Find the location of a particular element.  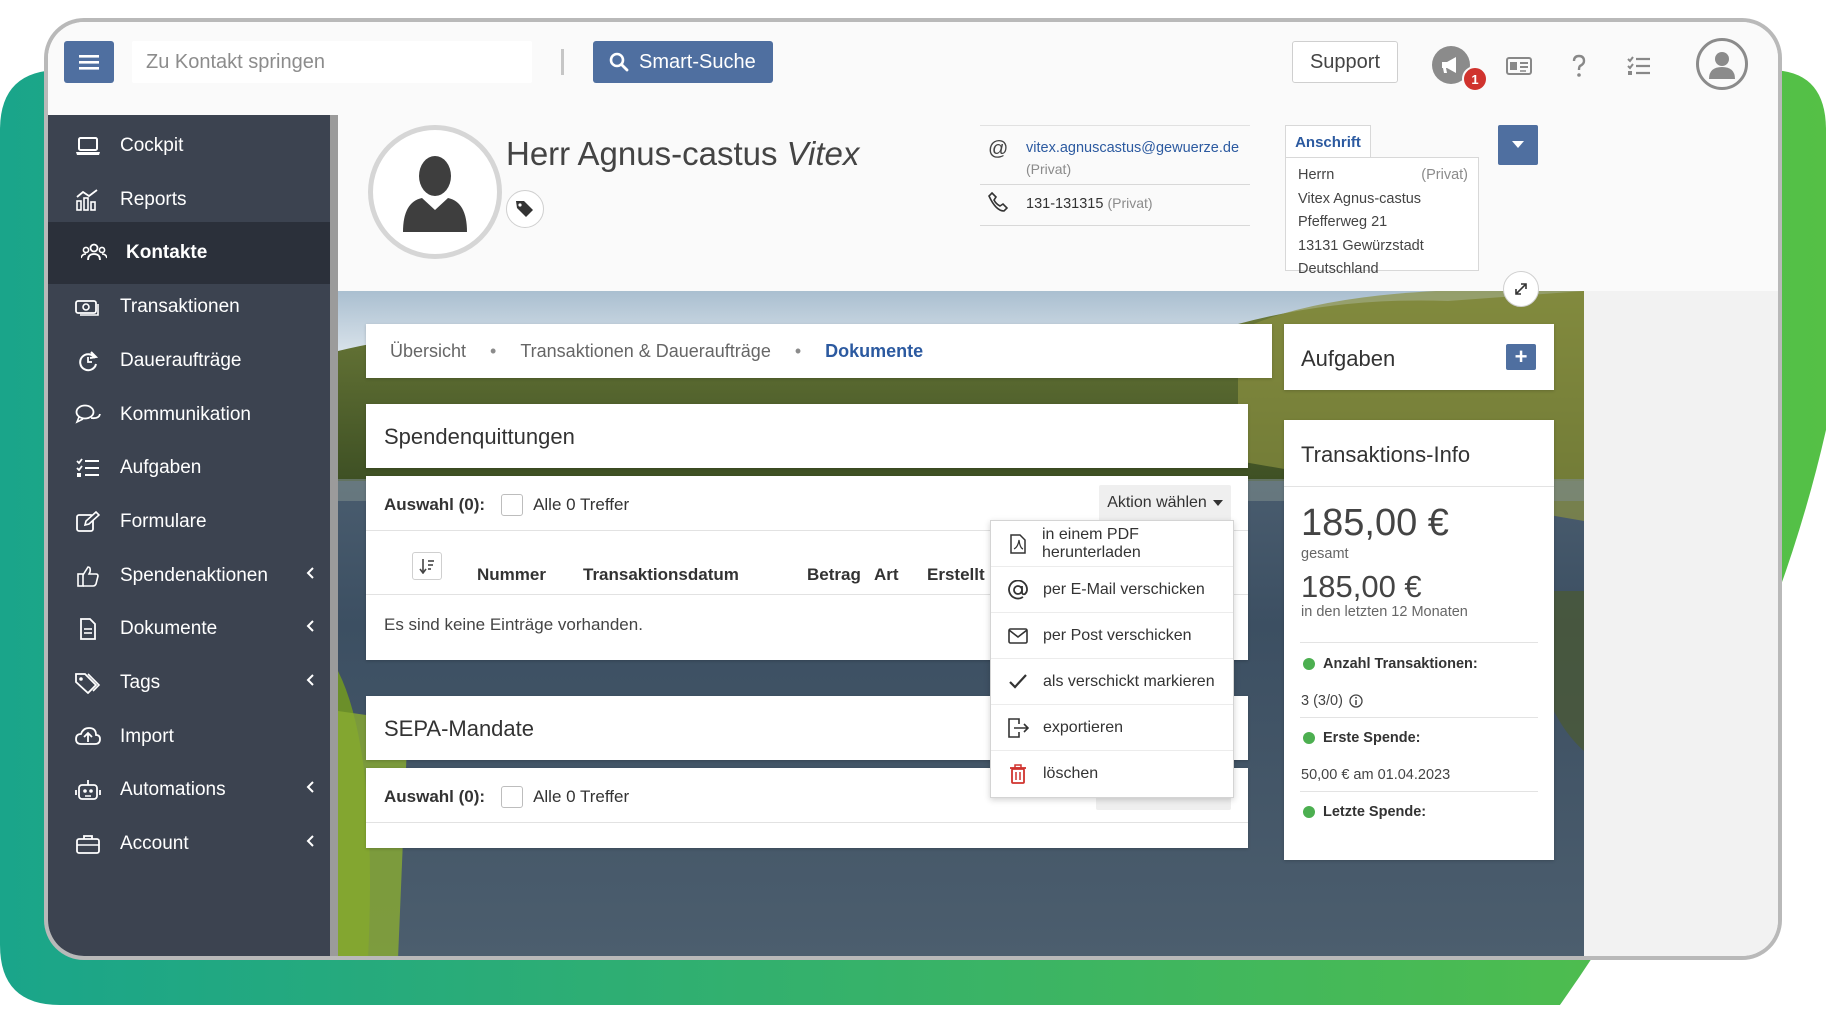

phone-number: 131-131315 is located at coordinates (1064, 204).